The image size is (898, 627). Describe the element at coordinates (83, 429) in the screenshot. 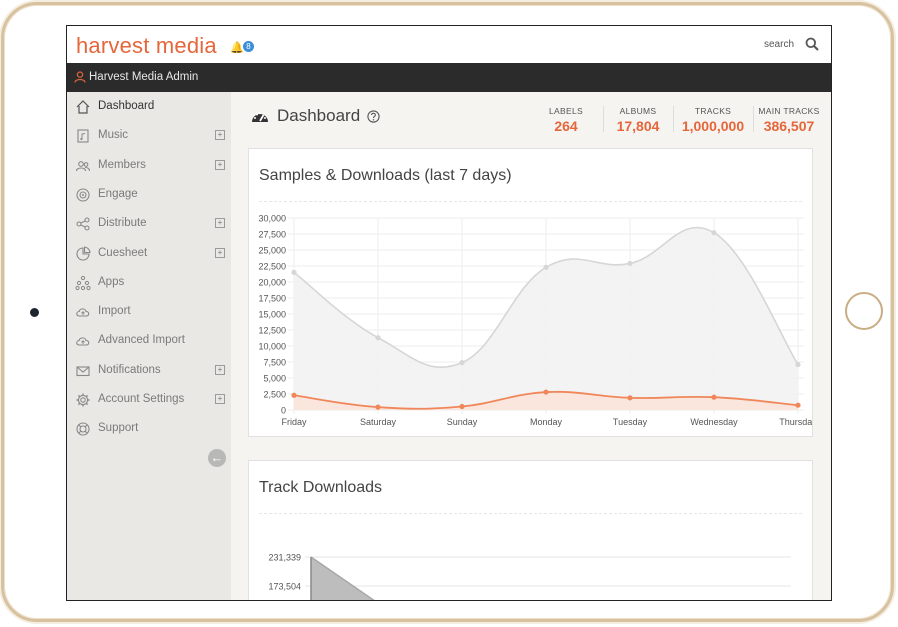

I see `lifebuoy-icon` at that location.